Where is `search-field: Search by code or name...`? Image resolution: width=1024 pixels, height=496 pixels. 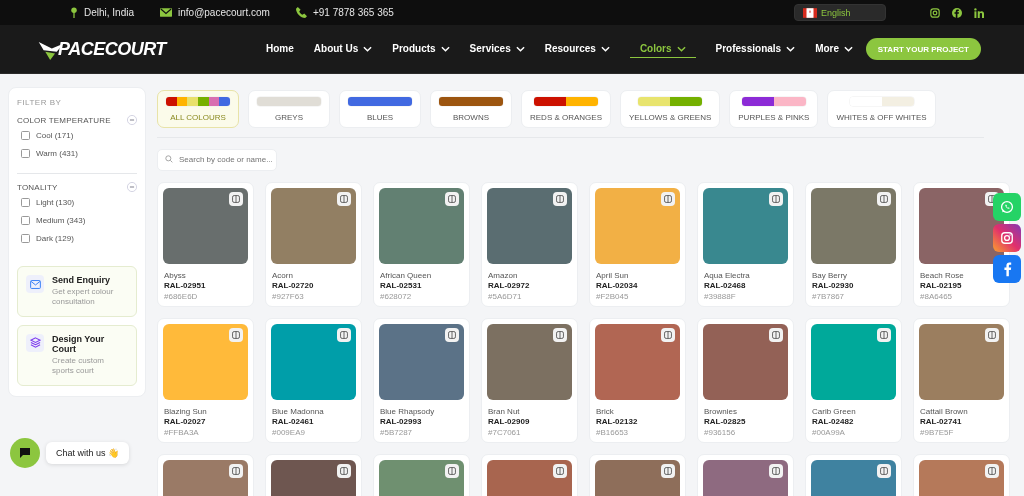 search-field: Search by code or name... is located at coordinates (217, 159).